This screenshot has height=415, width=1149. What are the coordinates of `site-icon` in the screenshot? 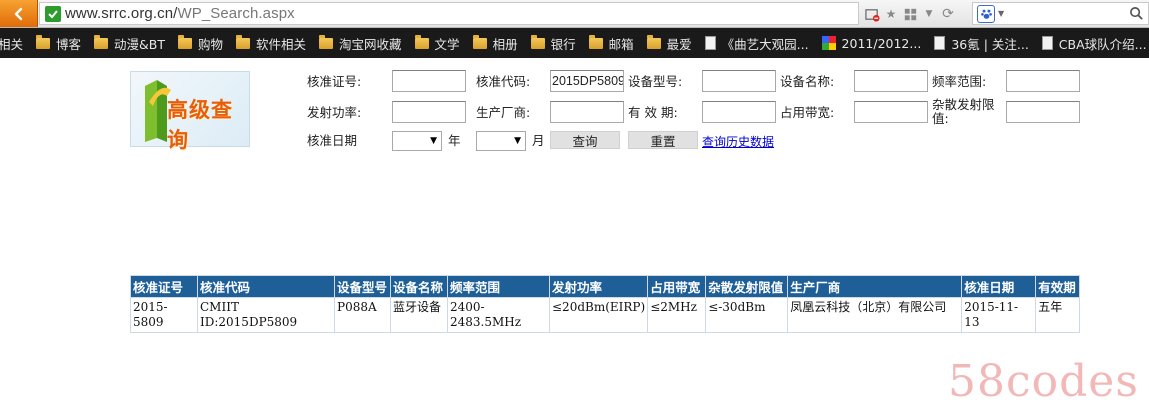 It's located at (828, 43).